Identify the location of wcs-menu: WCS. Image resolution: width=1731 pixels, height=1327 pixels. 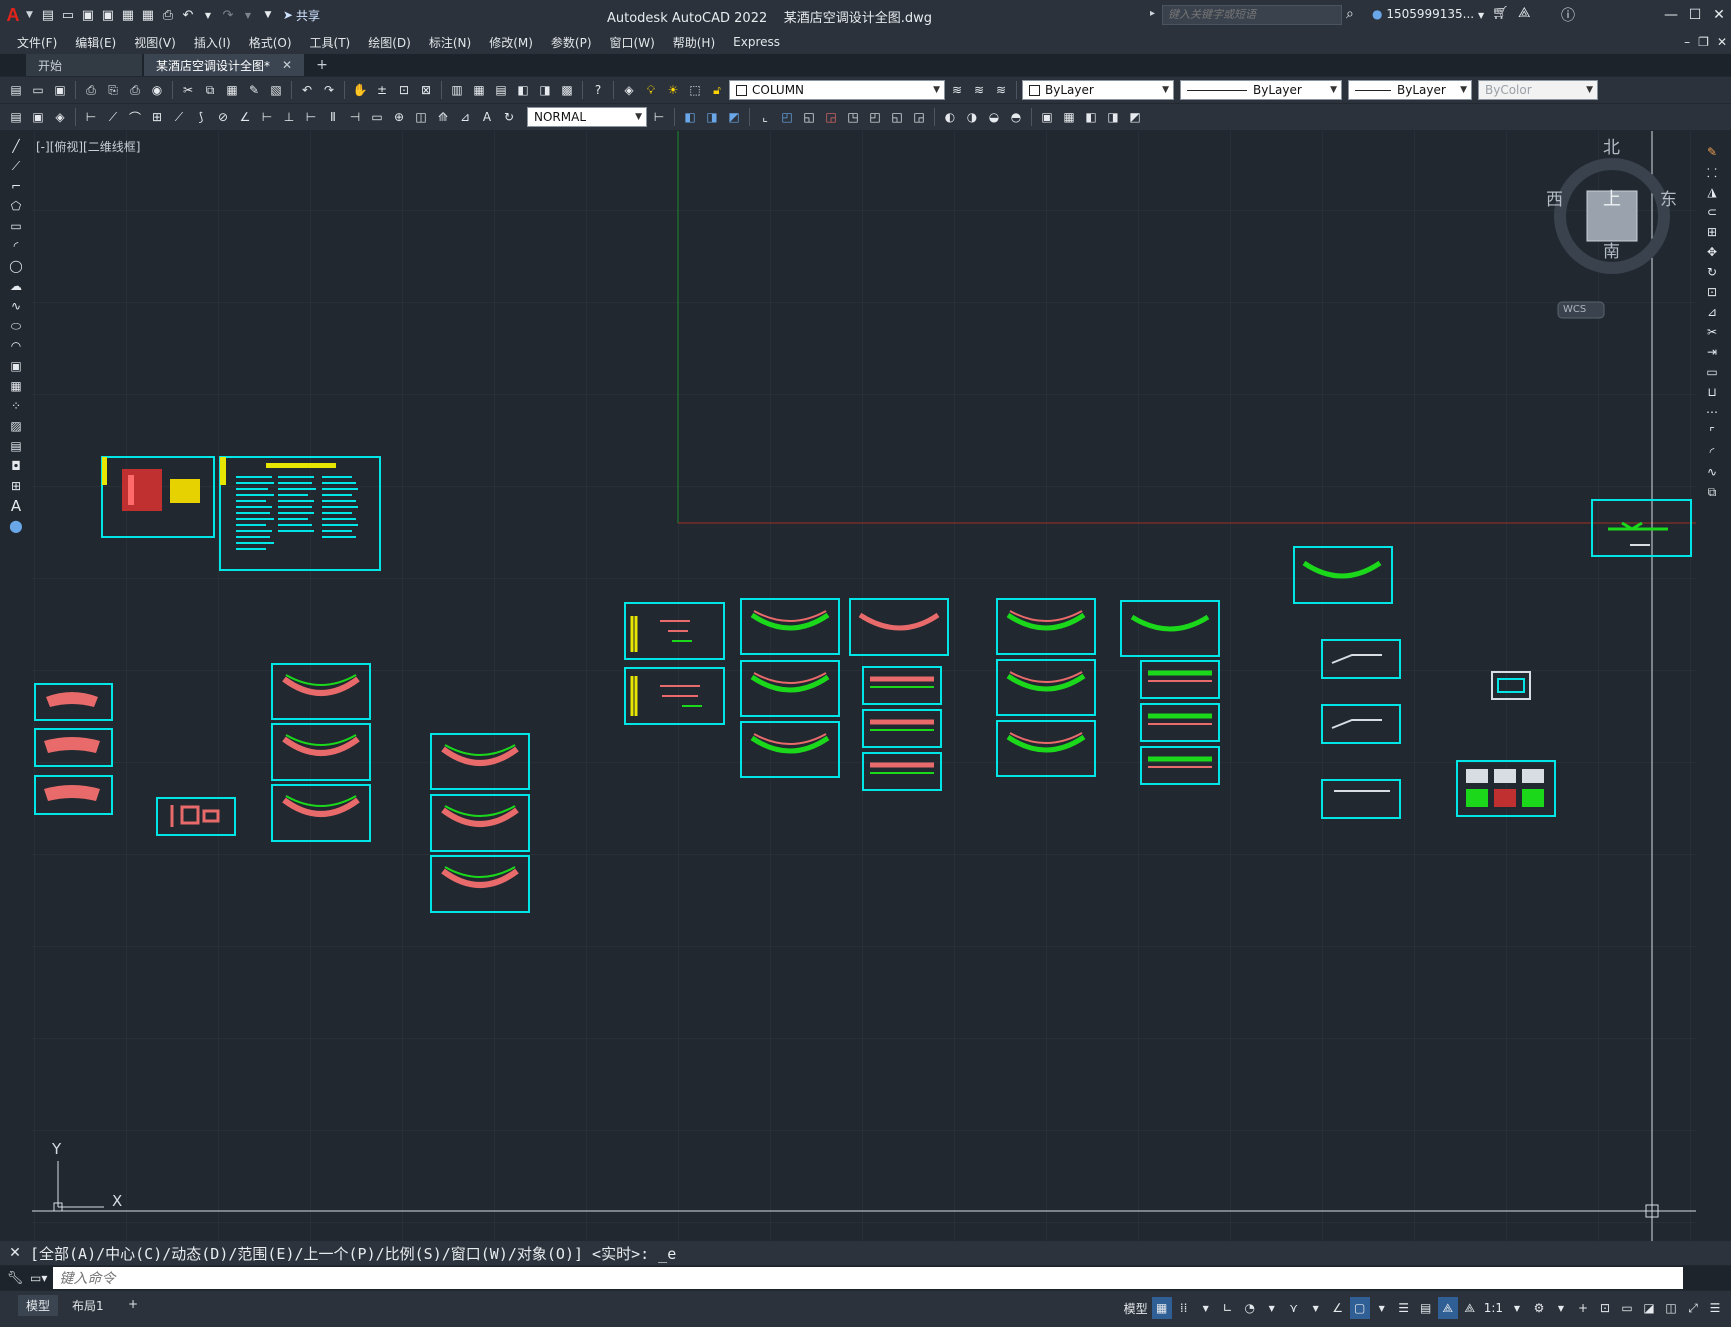
(1574, 309).